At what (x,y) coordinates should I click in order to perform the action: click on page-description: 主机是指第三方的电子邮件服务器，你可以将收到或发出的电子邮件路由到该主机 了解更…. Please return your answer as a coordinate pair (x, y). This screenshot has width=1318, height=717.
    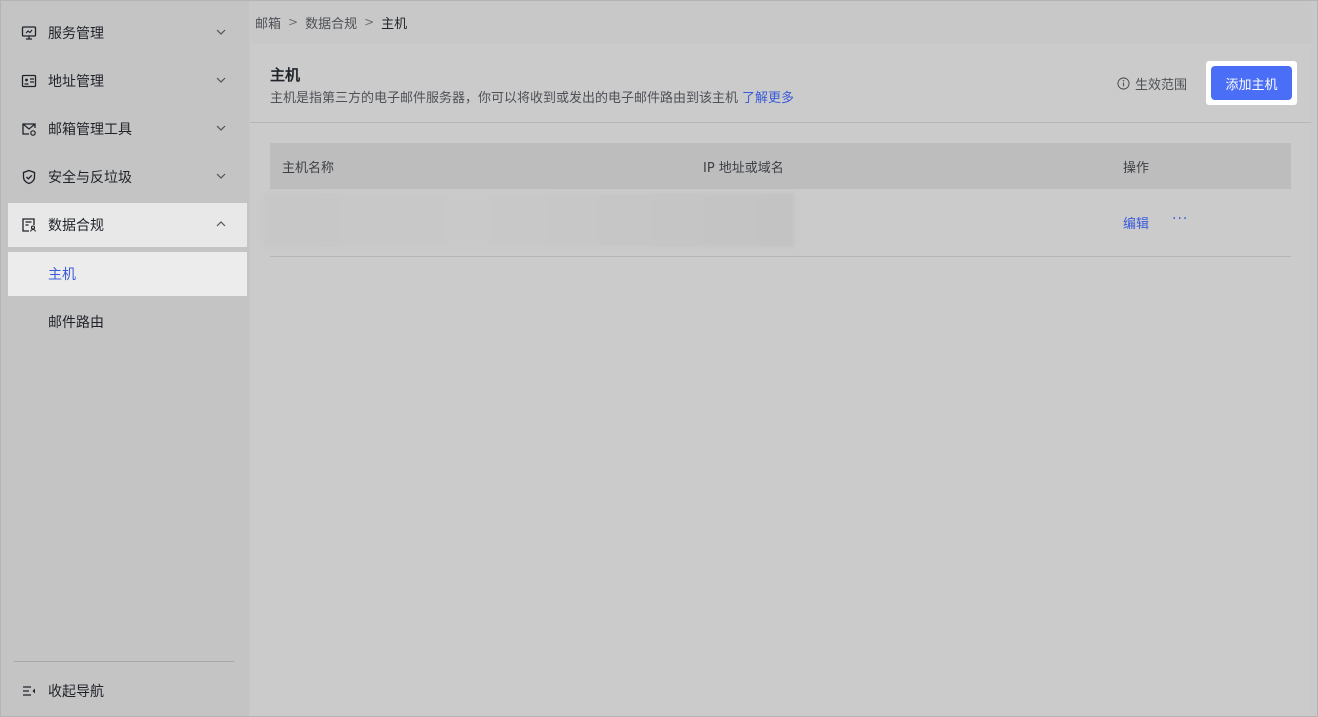
    Looking at the image, I should click on (532, 96).